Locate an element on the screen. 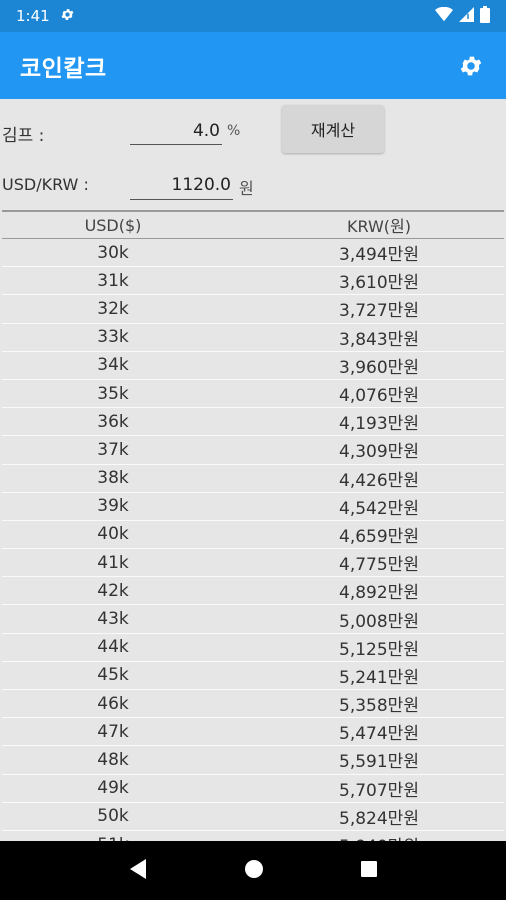 Image resolution: width=506 pixels, height=900 pixels. usd-krw-unit: 원 is located at coordinates (246, 188).